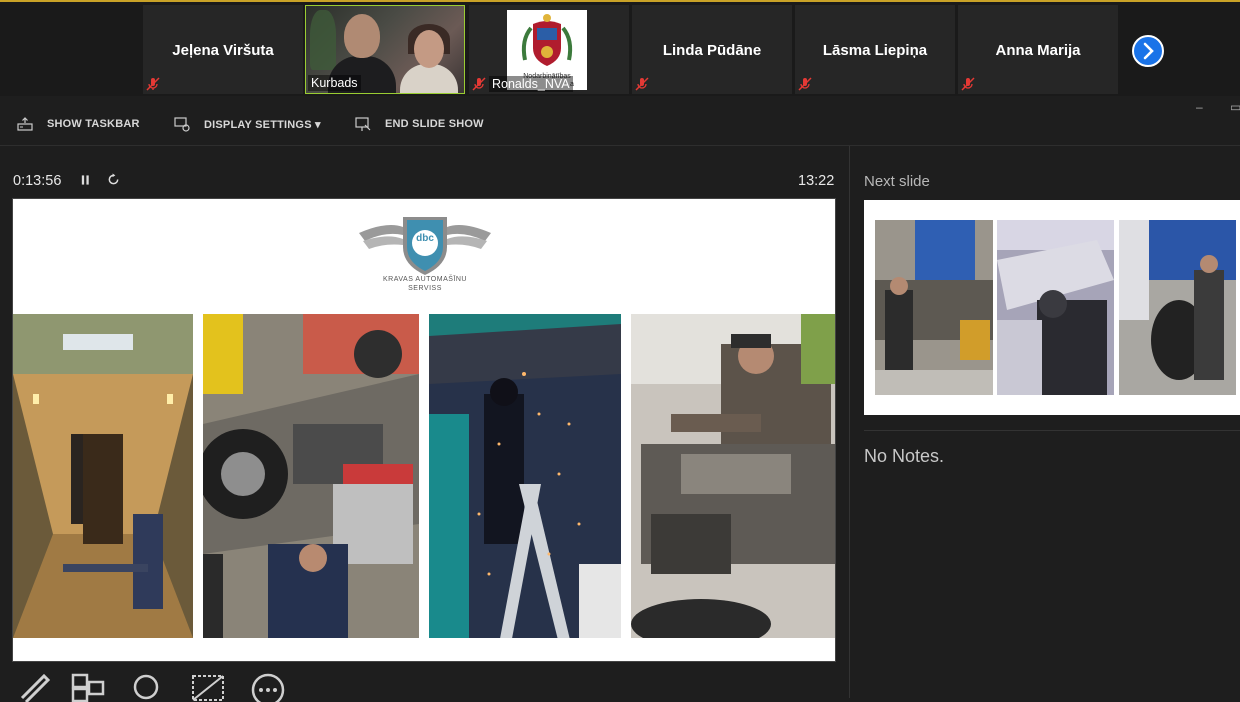 The height and width of the screenshot is (702, 1240). Describe the element at coordinates (385, 49) in the screenshot. I see `participant-tile-kurbads: Kurbads` at that location.